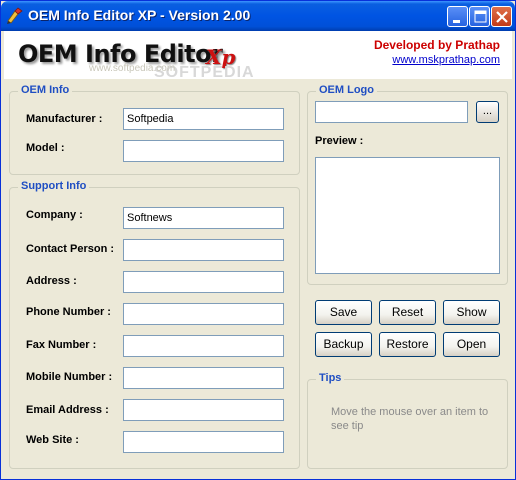 The width and height of the screenshot is (516, 480). What do you see at coordinates (471, 344) in the screenshot?
I see `open-button: Open` at bounding box center [471, 344].